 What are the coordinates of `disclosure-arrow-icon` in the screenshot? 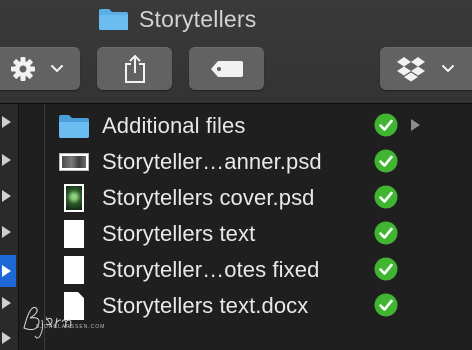 It's located at (415, 125).